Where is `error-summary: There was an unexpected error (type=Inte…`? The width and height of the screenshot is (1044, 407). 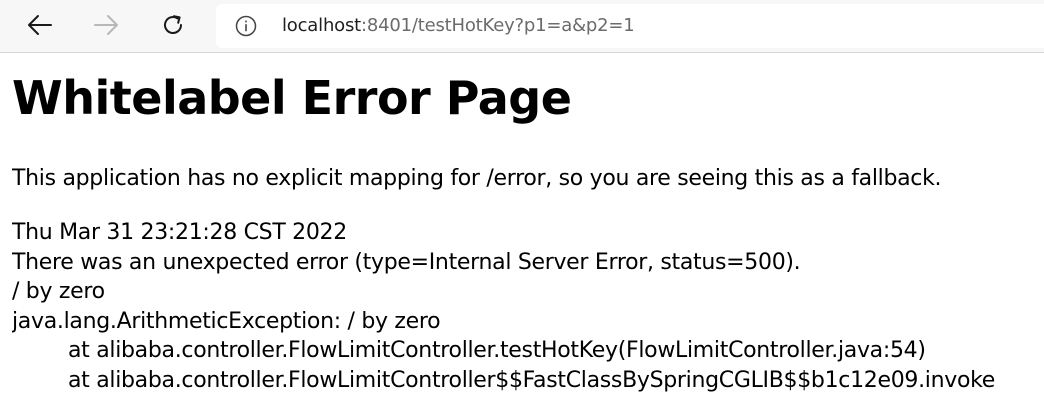 error-summary: There was an unexpected error (type=Inte… is located at coordinates (406, 262).